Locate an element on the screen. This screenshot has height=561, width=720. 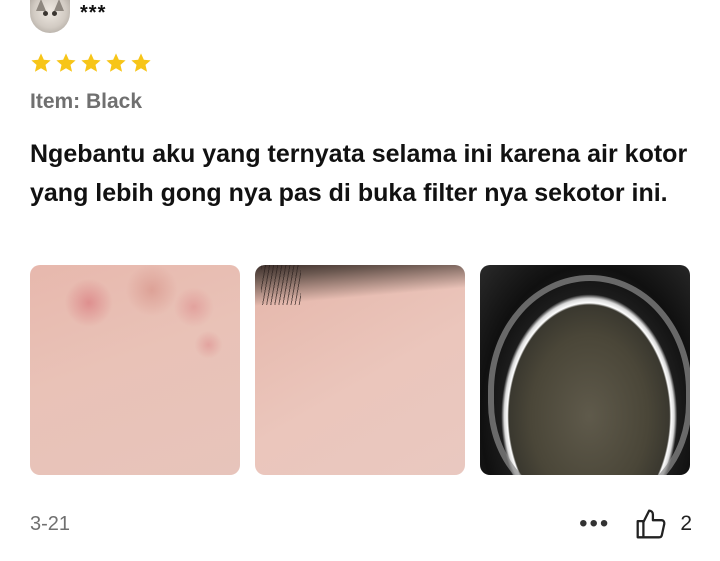
review-footer: 3-21 ••• 2 is located at coordinates (361, 524).